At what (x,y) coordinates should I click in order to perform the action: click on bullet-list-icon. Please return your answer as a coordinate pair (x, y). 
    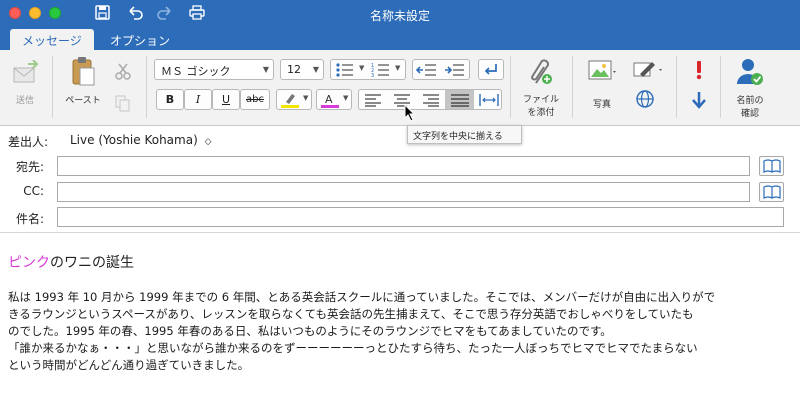
    Looking at the image, I should click on (346, 70).